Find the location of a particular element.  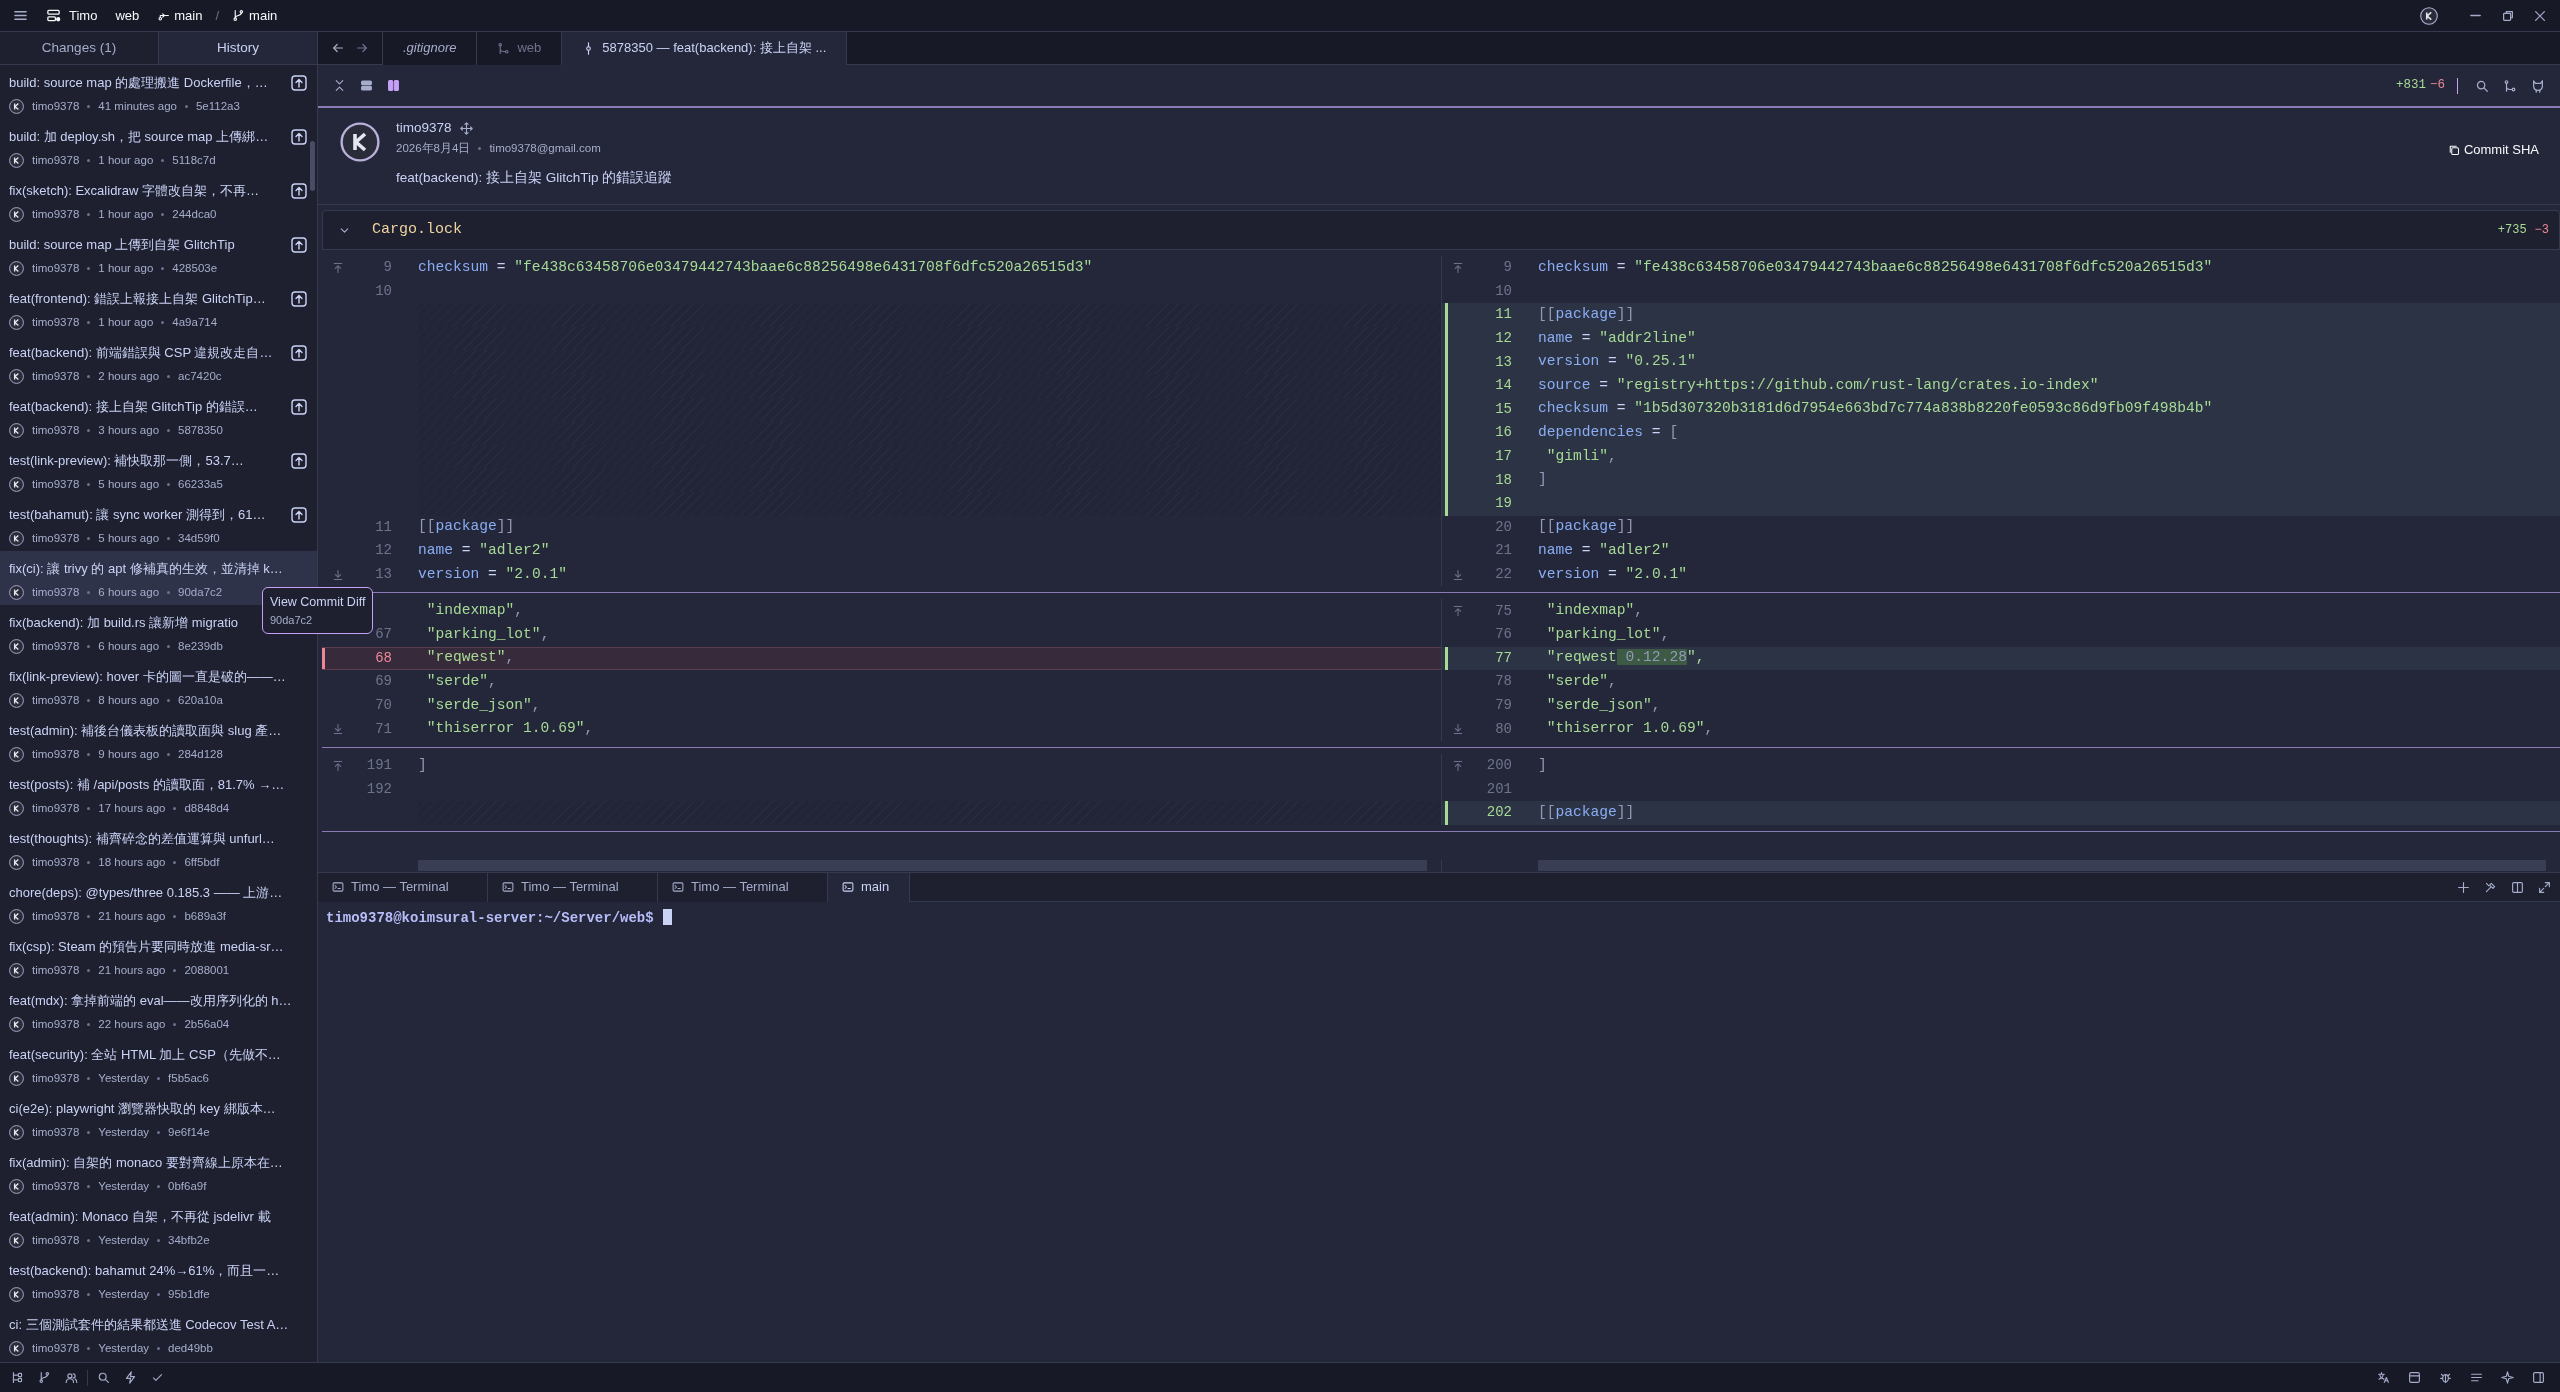

commit-sha: d8848d4 is located at coordinates (207, 808).